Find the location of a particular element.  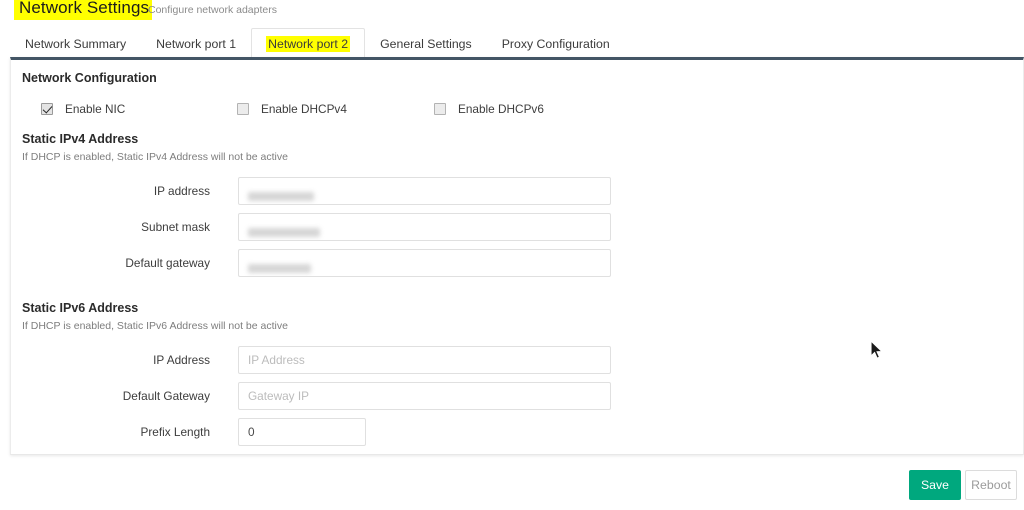

network-configuration-title: Network Configuration is located at coordinates (89, 78).